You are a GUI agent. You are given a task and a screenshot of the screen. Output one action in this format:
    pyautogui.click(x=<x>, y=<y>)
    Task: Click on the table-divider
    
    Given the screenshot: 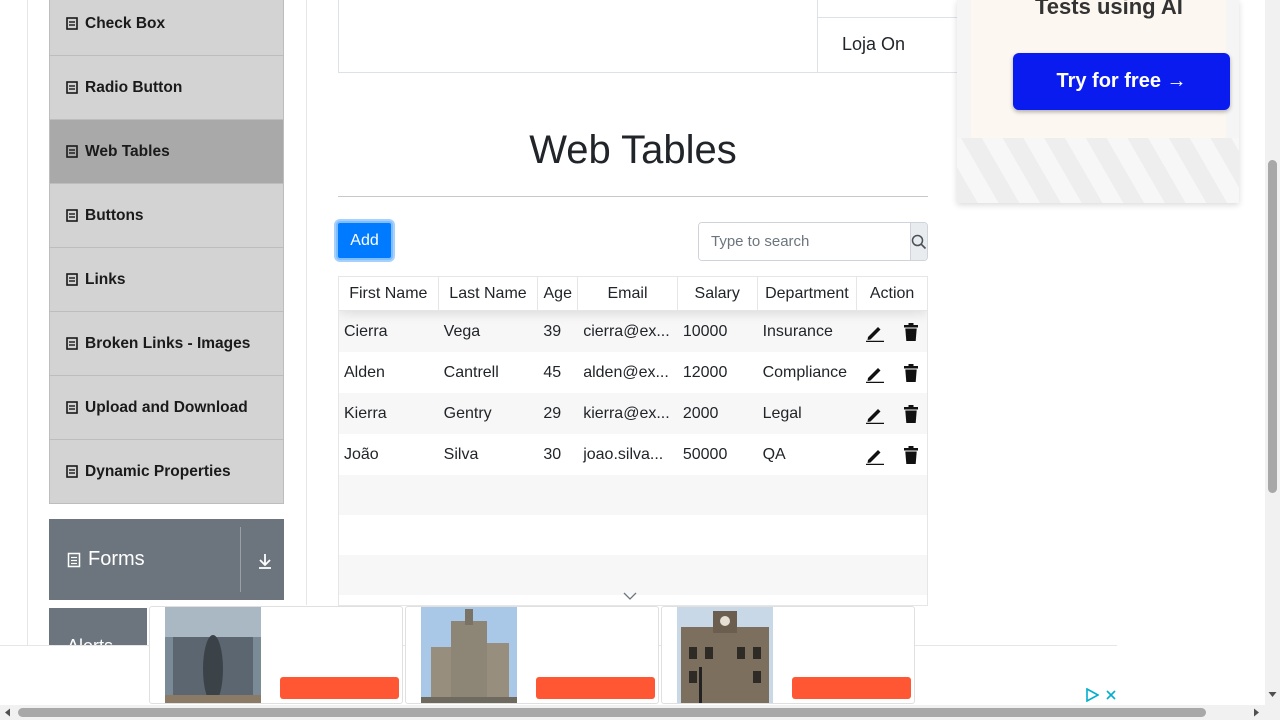 What is the action you would take?
    pyautogui.click(x=888, y=17)
    